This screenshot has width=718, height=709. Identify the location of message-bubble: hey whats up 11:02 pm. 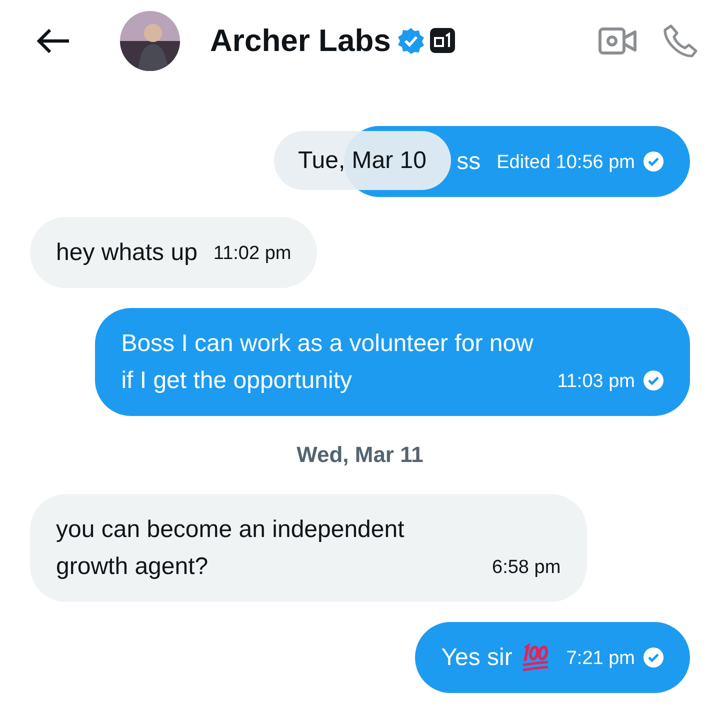
(174, 252).